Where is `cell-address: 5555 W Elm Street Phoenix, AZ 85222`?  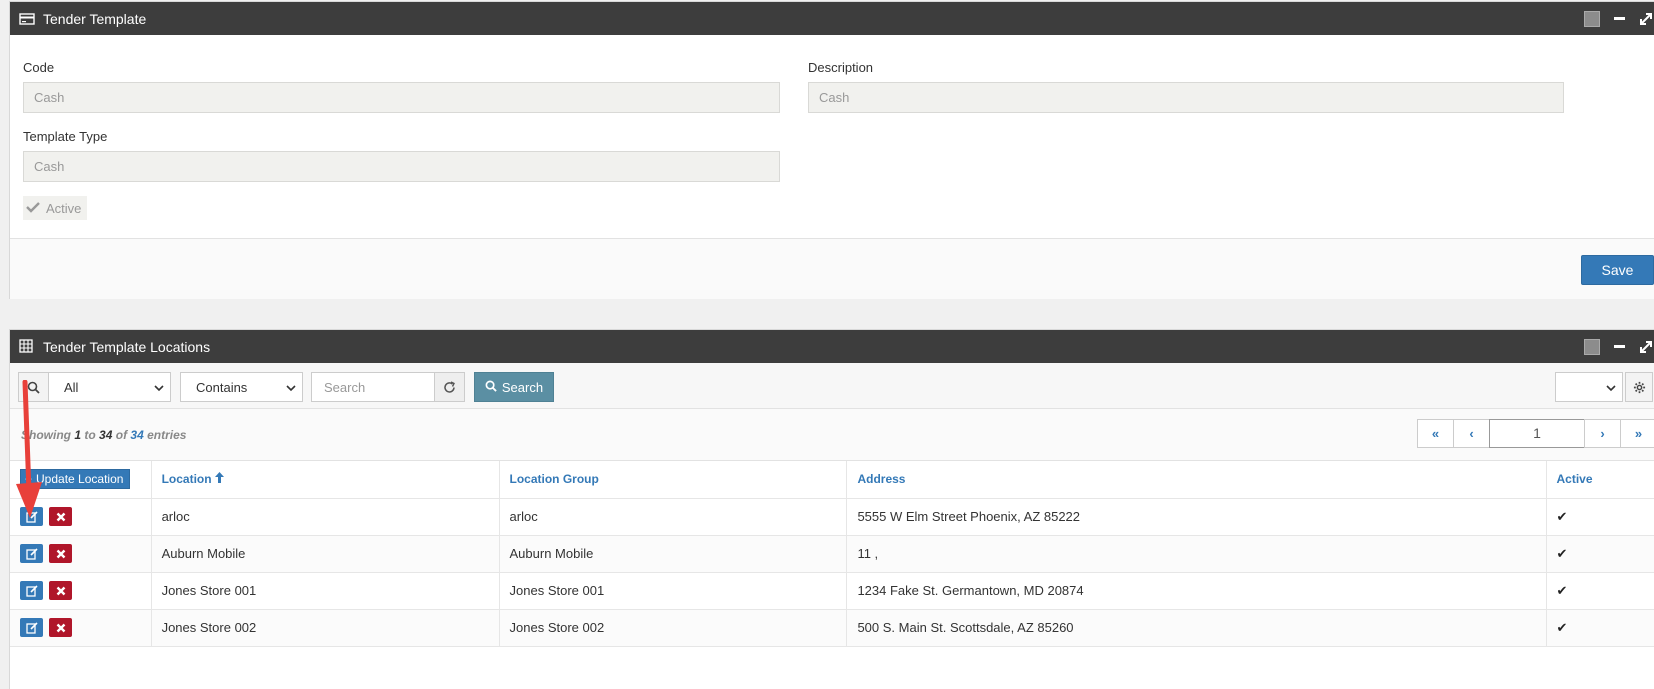
cell-address: 5555 W Elm Street Phoenix, AZ 85222 is located at coordinates (1196, 517).